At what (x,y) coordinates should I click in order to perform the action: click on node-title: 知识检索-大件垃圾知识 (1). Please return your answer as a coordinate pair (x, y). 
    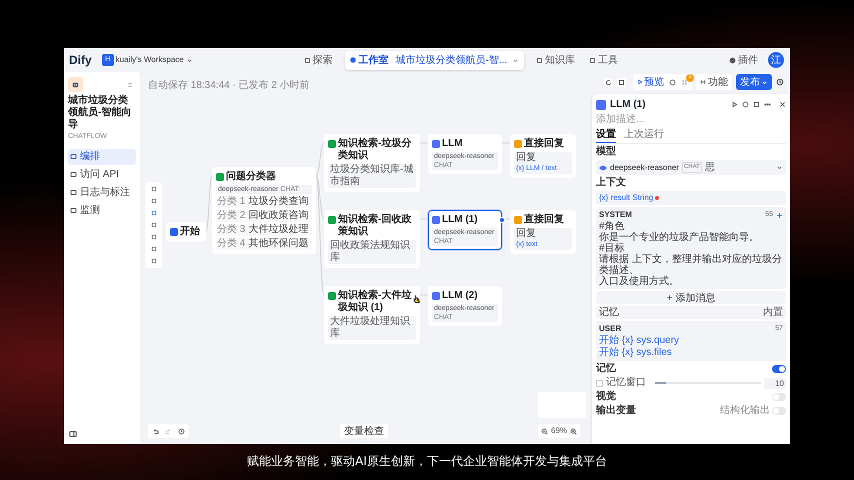
    Looking at the image, I should click on (375, 302).